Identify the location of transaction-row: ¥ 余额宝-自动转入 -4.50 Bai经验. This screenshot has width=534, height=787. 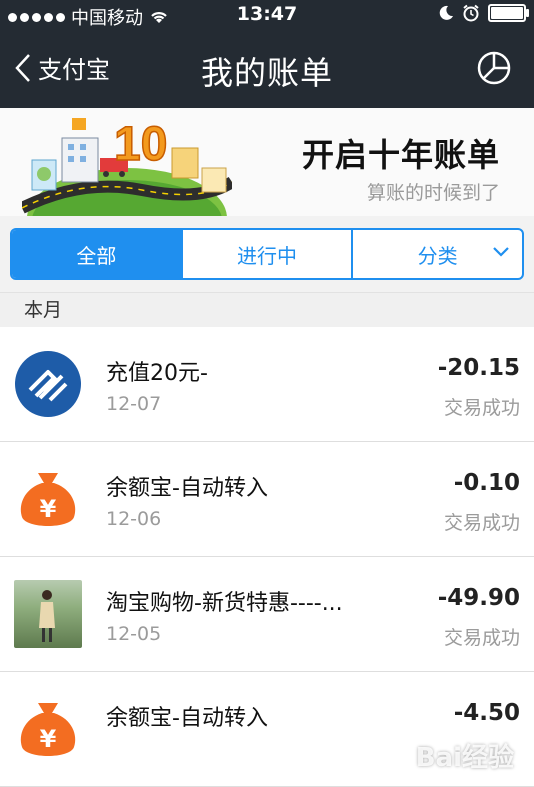
(267, 729).